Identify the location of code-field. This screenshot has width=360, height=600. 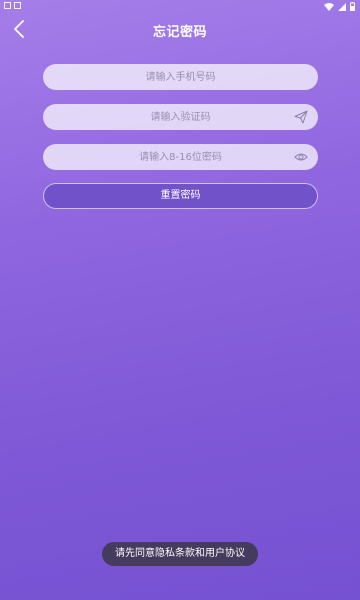
(180, 117).